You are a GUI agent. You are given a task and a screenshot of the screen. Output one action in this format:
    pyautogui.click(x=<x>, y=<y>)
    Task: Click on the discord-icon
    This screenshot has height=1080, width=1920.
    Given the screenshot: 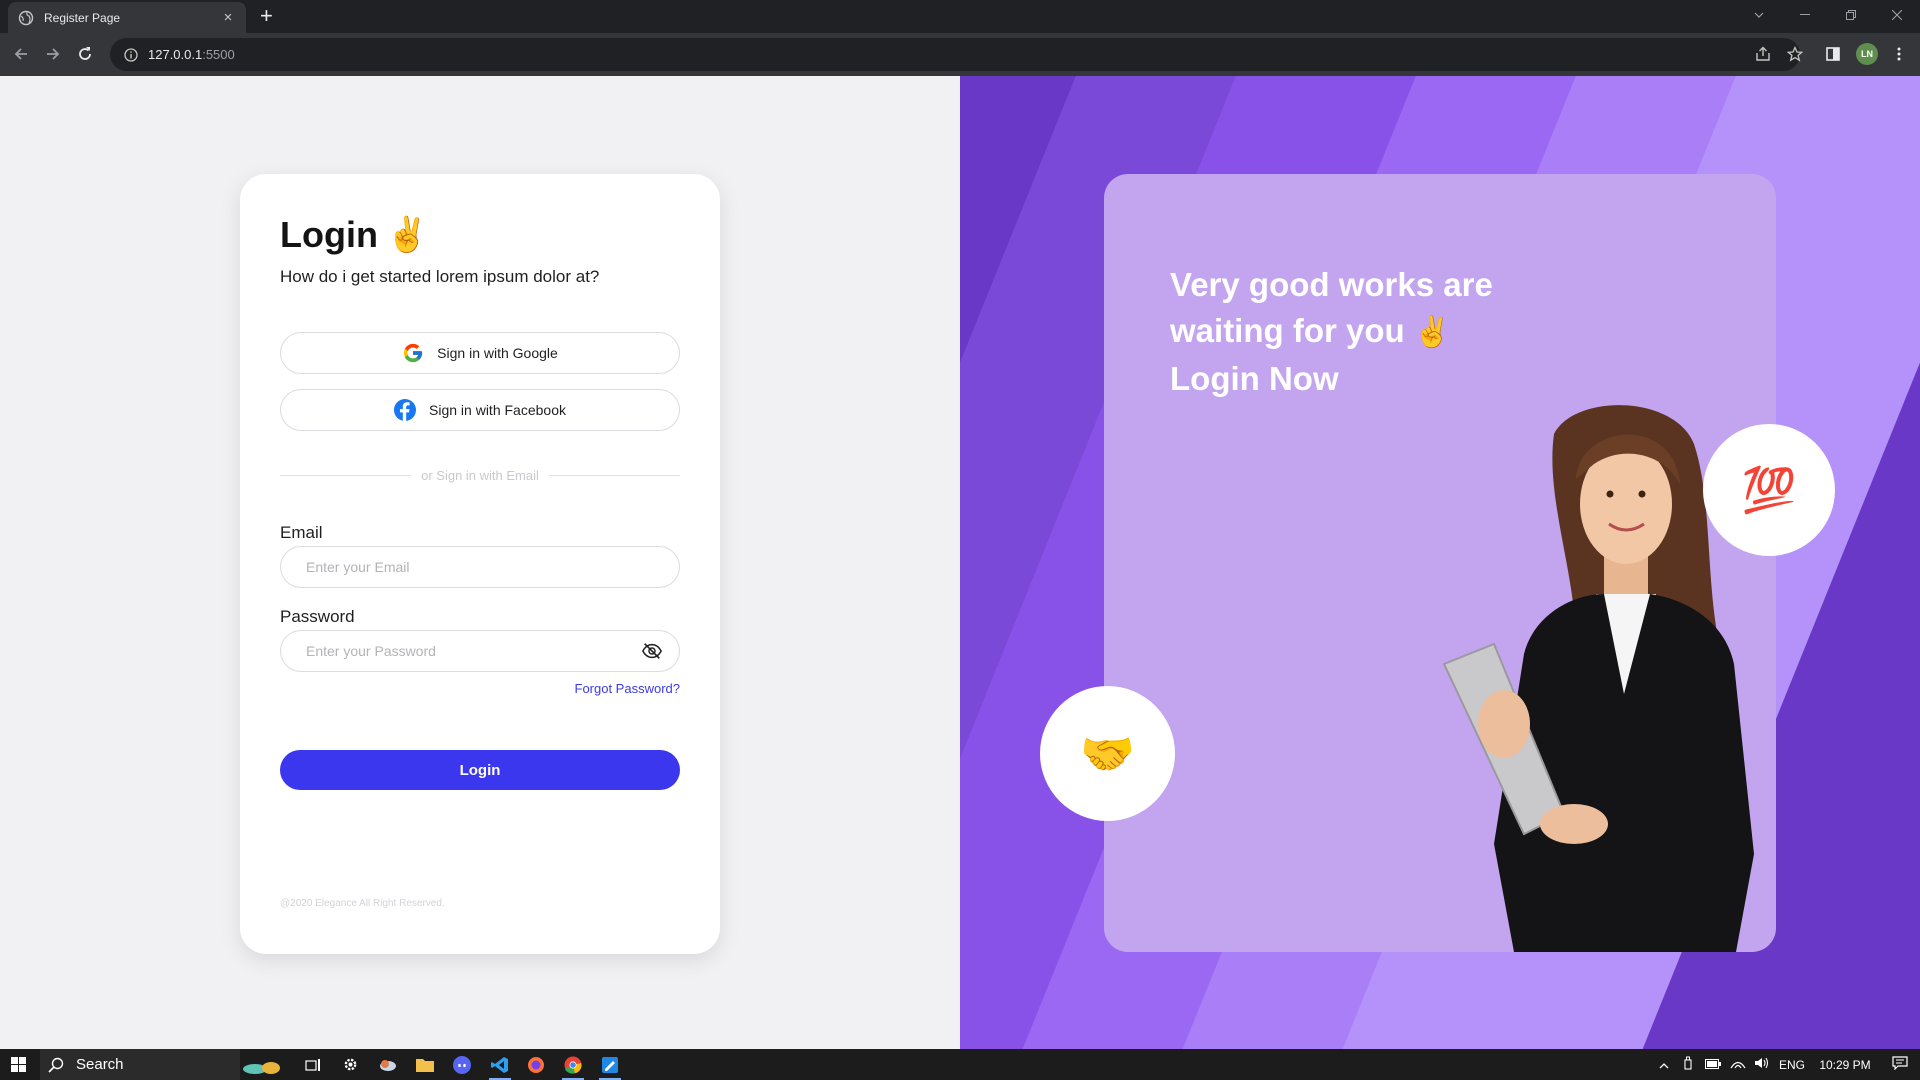 What is the action you would take?
    pyautogui.click(x=462, y=1064)
    